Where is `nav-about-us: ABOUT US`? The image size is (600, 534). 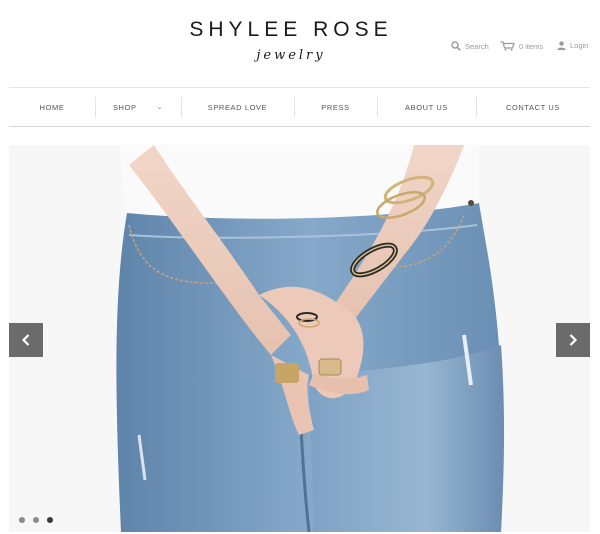 nav-about-us: ABOUT US is located at coordinates (426, 107).